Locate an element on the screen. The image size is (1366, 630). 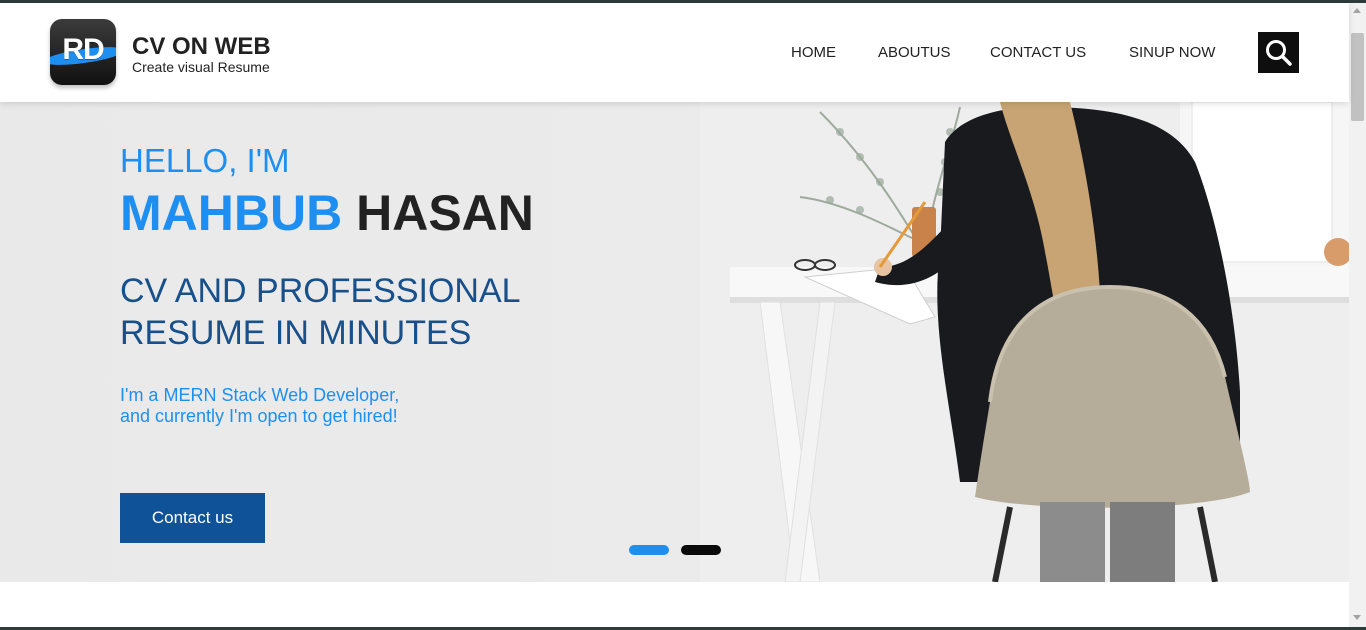
hero-last-name: HASAN is located at coordinates (445, 213).